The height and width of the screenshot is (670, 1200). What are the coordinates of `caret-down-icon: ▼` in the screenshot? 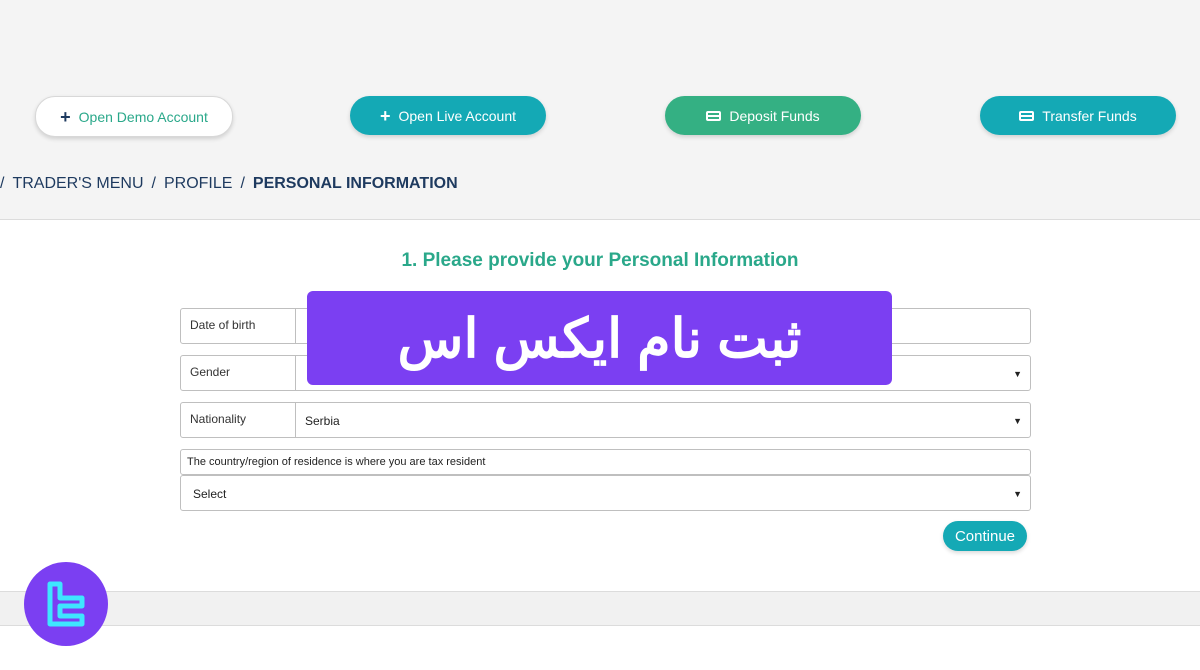 It's located at (1017, 421).